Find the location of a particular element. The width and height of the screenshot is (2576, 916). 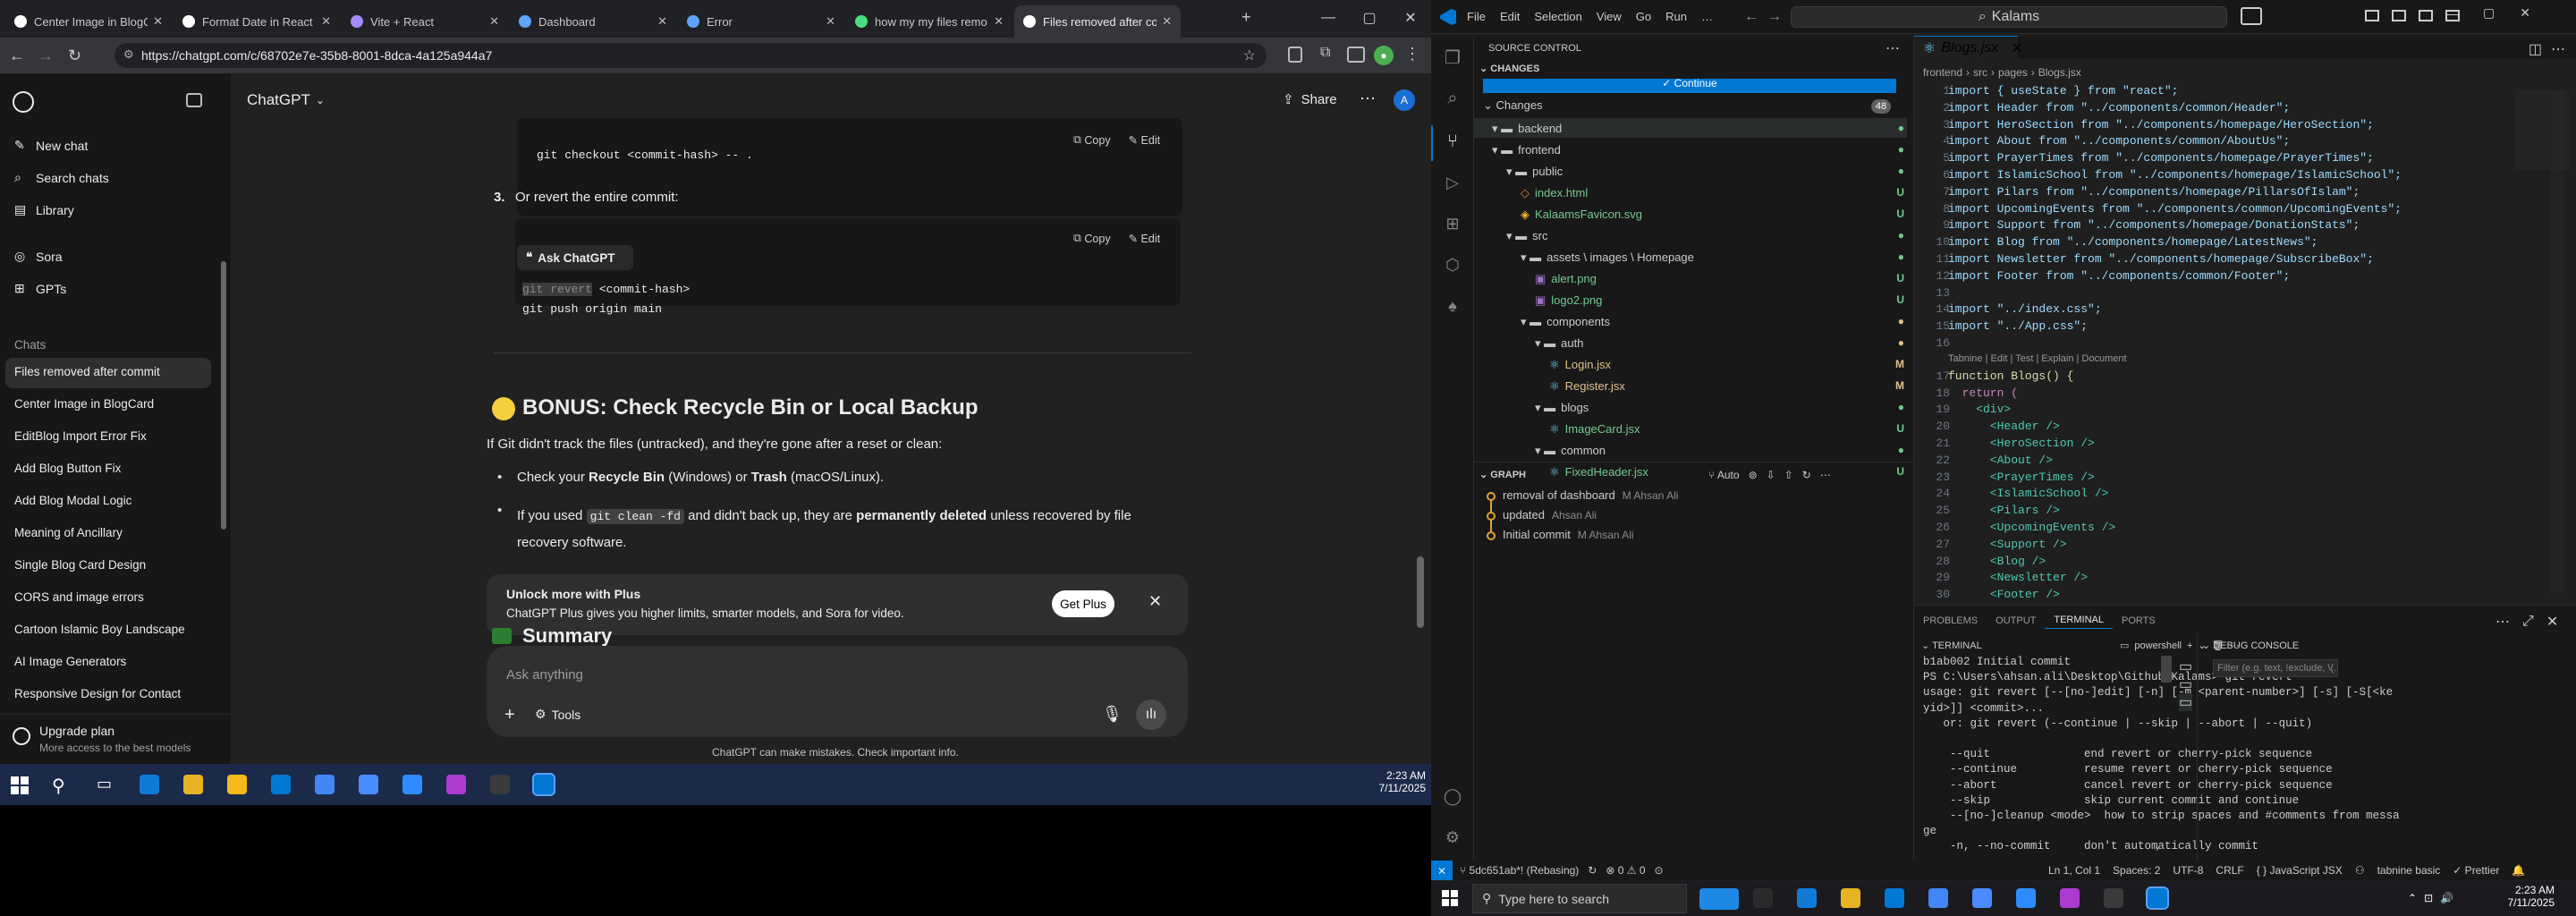

github-desktop-icon is located at coordinates (2070, 898).